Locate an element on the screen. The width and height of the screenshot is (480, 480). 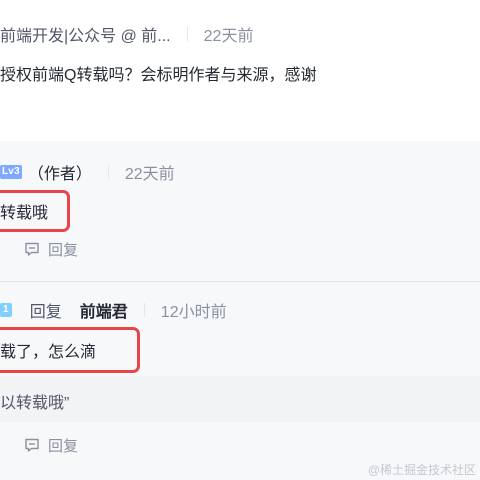
quoted-reply is located at coordinates (240, 399).